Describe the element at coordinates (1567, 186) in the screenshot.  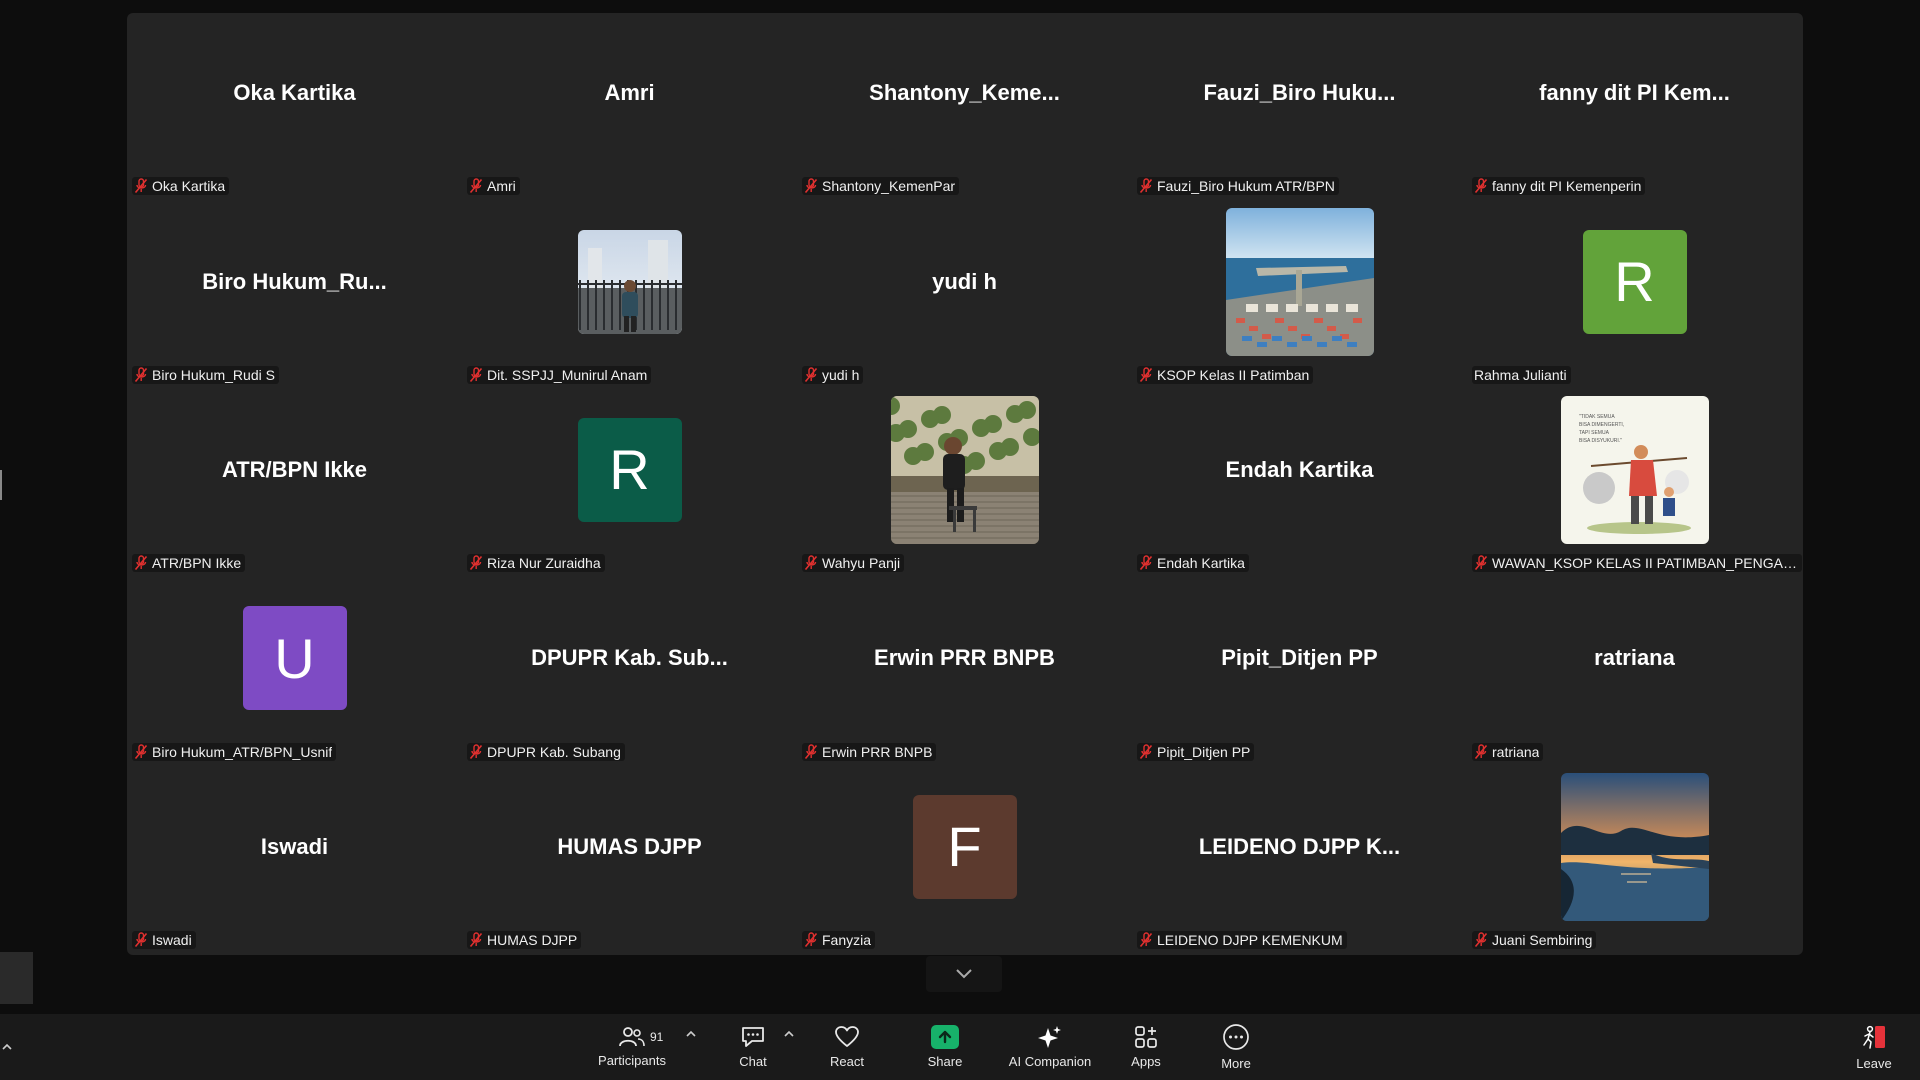
I see `participant-name-text: fanny dit PI Kemenperin` at that location.